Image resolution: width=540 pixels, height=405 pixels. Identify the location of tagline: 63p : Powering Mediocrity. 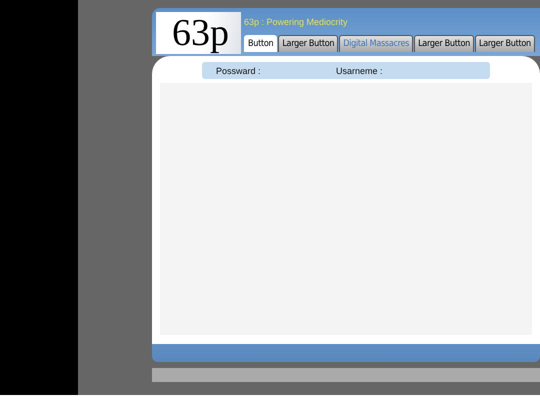
(296, 23).